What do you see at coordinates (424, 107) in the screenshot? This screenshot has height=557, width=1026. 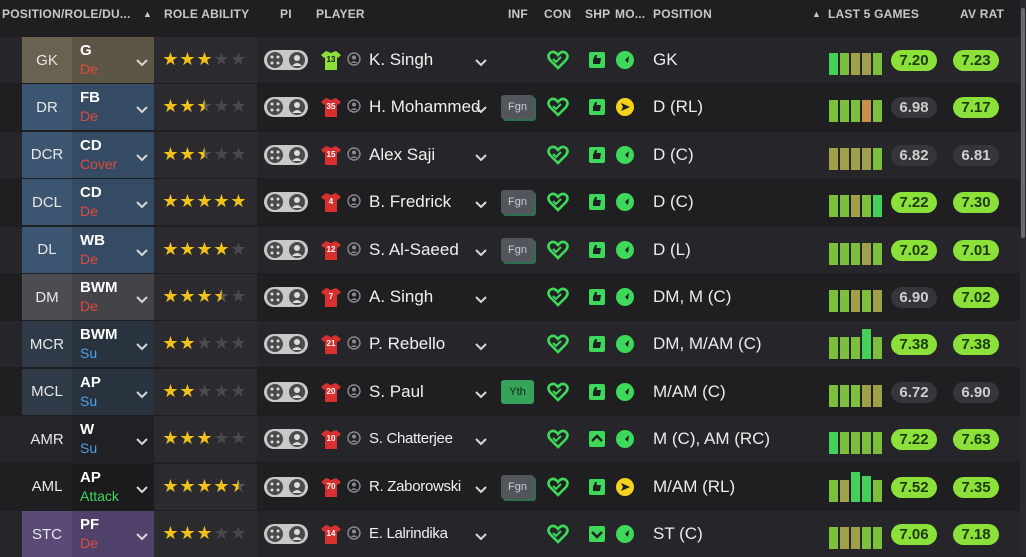 I see `player-name: H. Mohammed` at bounding box center [424, 107].